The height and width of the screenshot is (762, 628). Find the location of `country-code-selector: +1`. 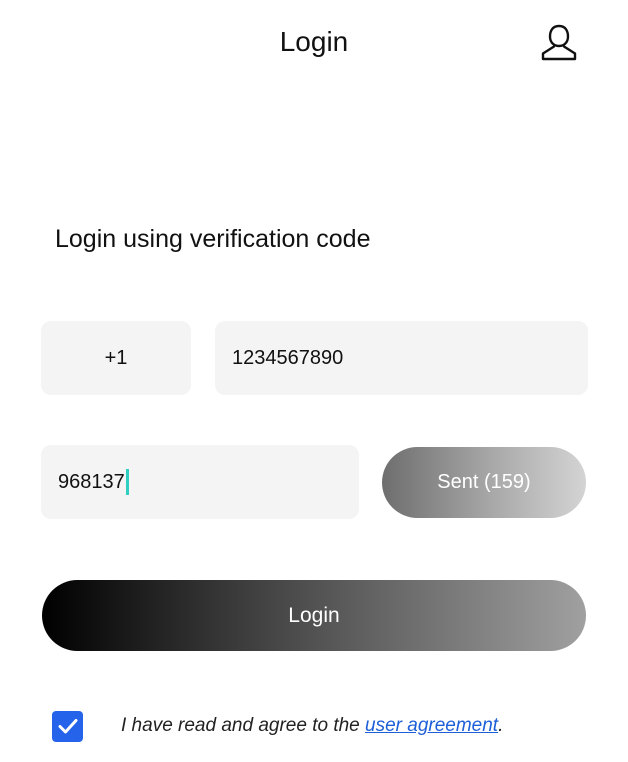

country-code-selector: +1 is located at coordinates (116, 358).